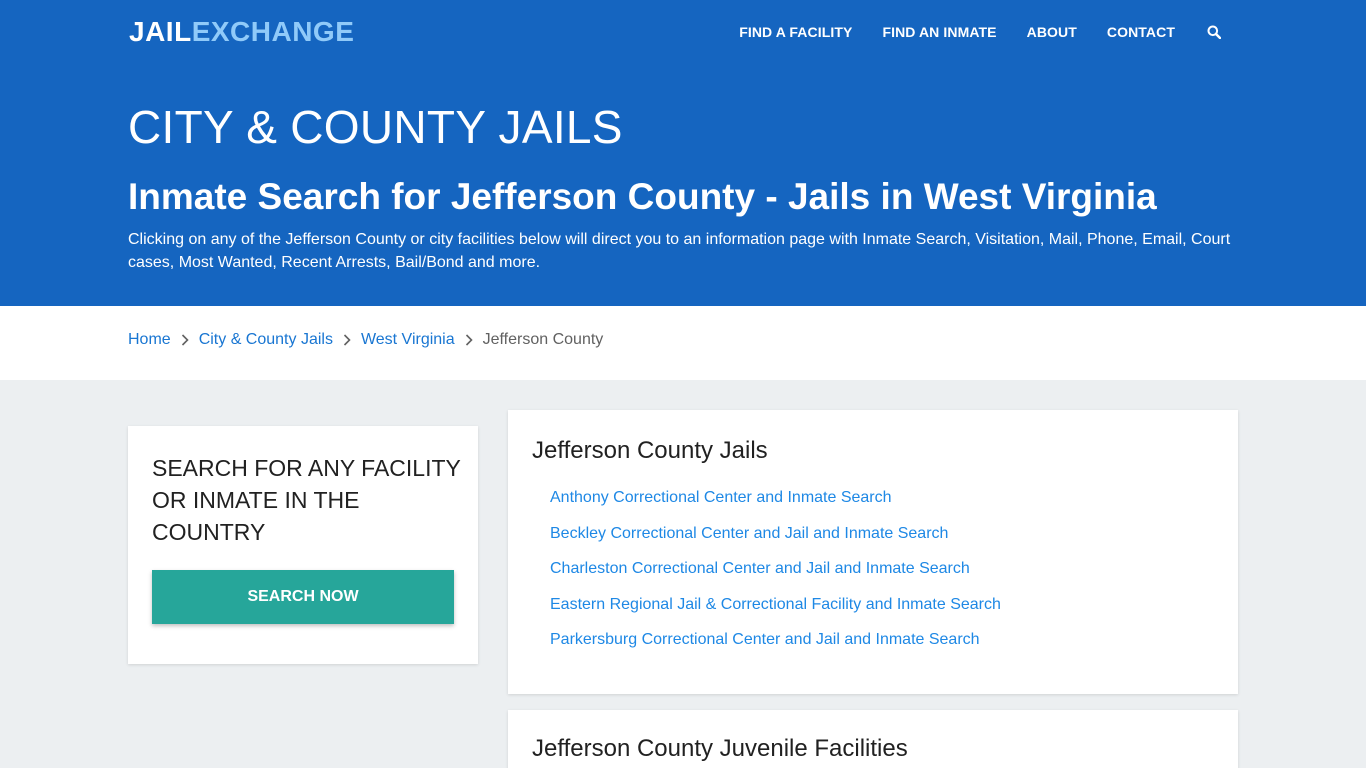 The height and width of the screenshot is (768, 1366). Describe the element at coordinates (408, 340) in the screenshot. I see `breadcrumb-west-virginia: West Virginia` at that location.